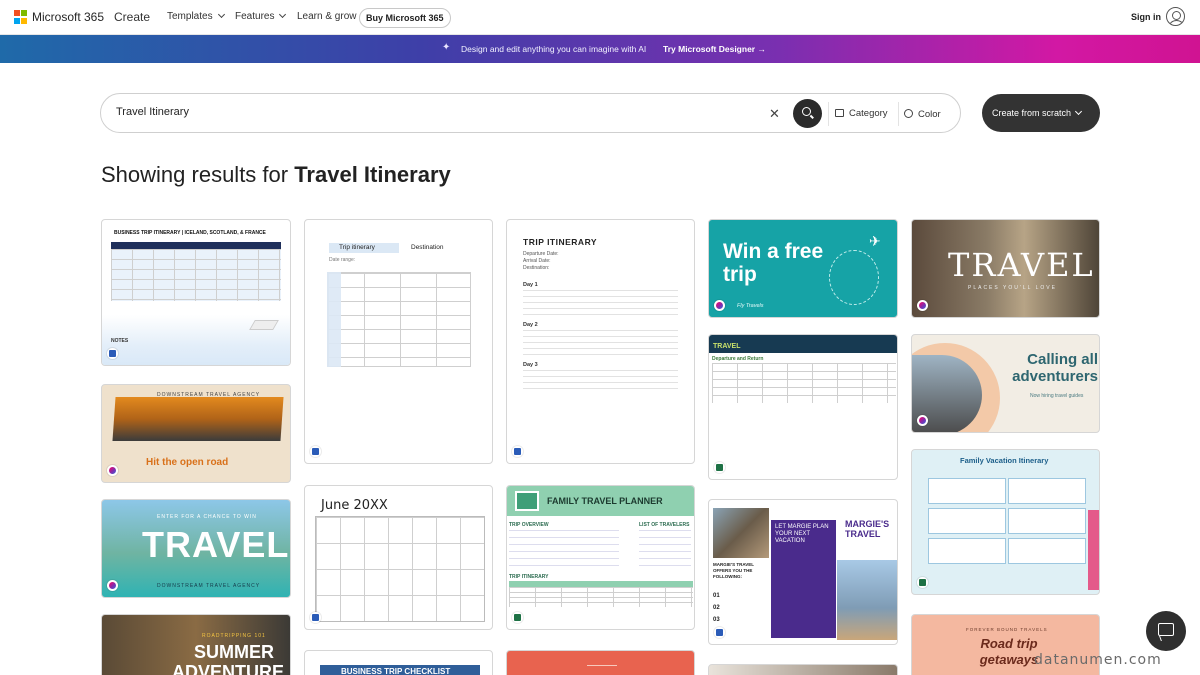 Image resolution: width=1200 pixels, height=675 pixels. Describe the element at coordinates (839, 113) in the screenshot. I see `category-icon` at that location.